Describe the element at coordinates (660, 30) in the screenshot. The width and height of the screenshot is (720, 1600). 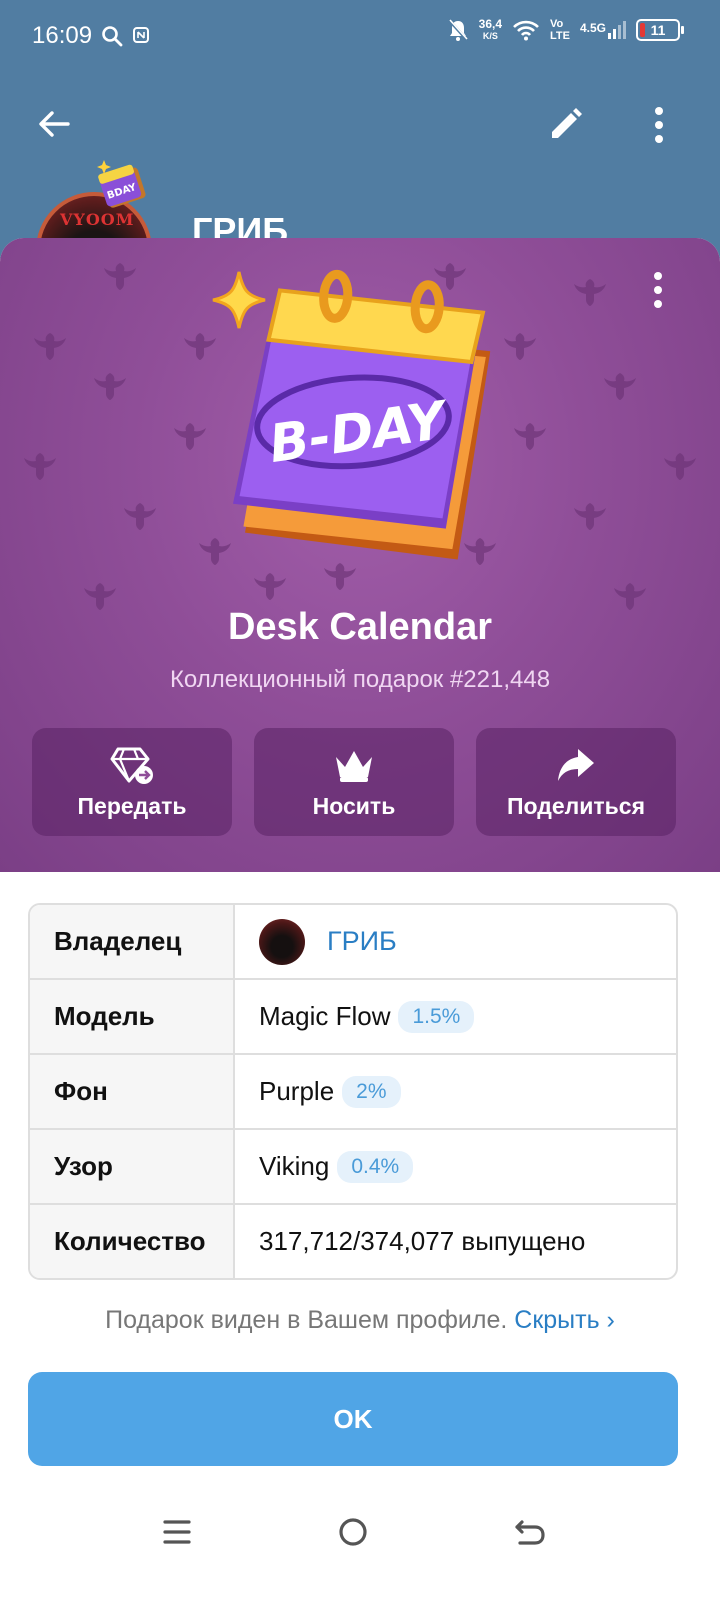
I see `battery-indicator: 11` at that location.